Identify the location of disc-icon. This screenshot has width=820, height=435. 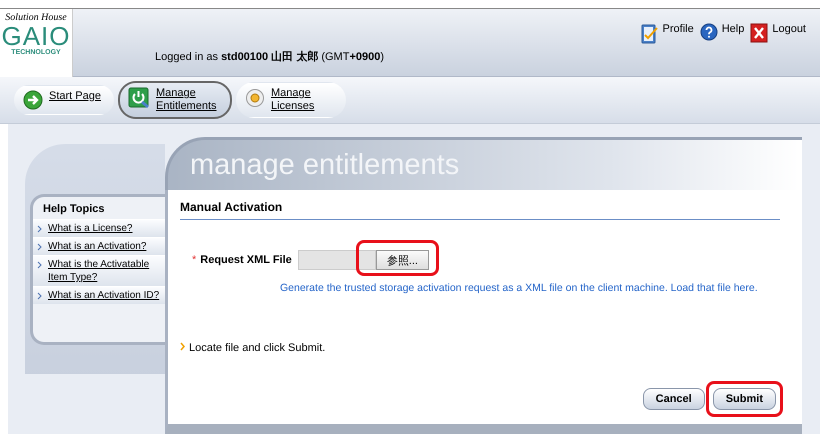
(254, 98).